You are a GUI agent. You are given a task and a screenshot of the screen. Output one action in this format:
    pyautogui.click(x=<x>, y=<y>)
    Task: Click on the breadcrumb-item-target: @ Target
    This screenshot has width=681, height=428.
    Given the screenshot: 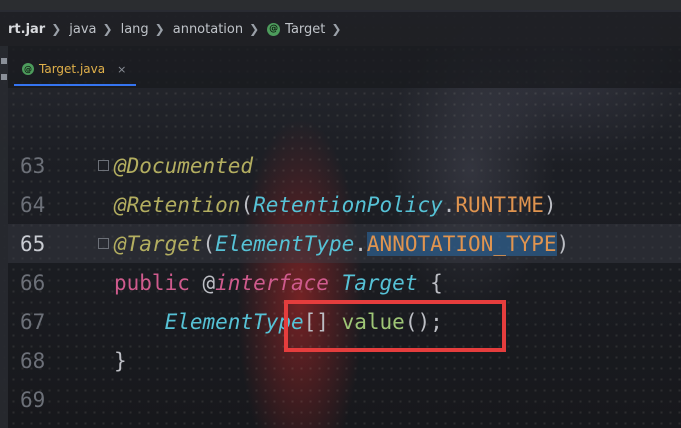 What is the action you would take?
    pyautogui.click(x=296, y=29)
    